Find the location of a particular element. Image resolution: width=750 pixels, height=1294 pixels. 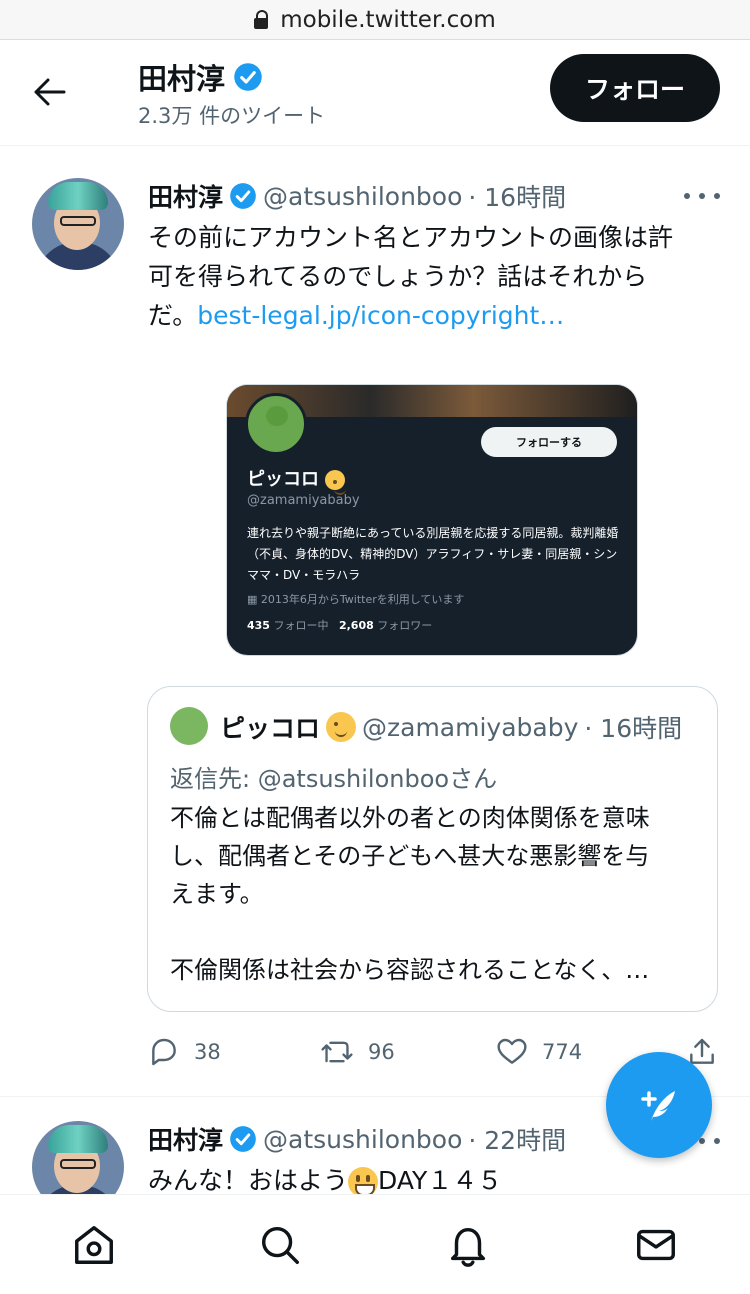

lock-icon is located at coordinates (262, 19).